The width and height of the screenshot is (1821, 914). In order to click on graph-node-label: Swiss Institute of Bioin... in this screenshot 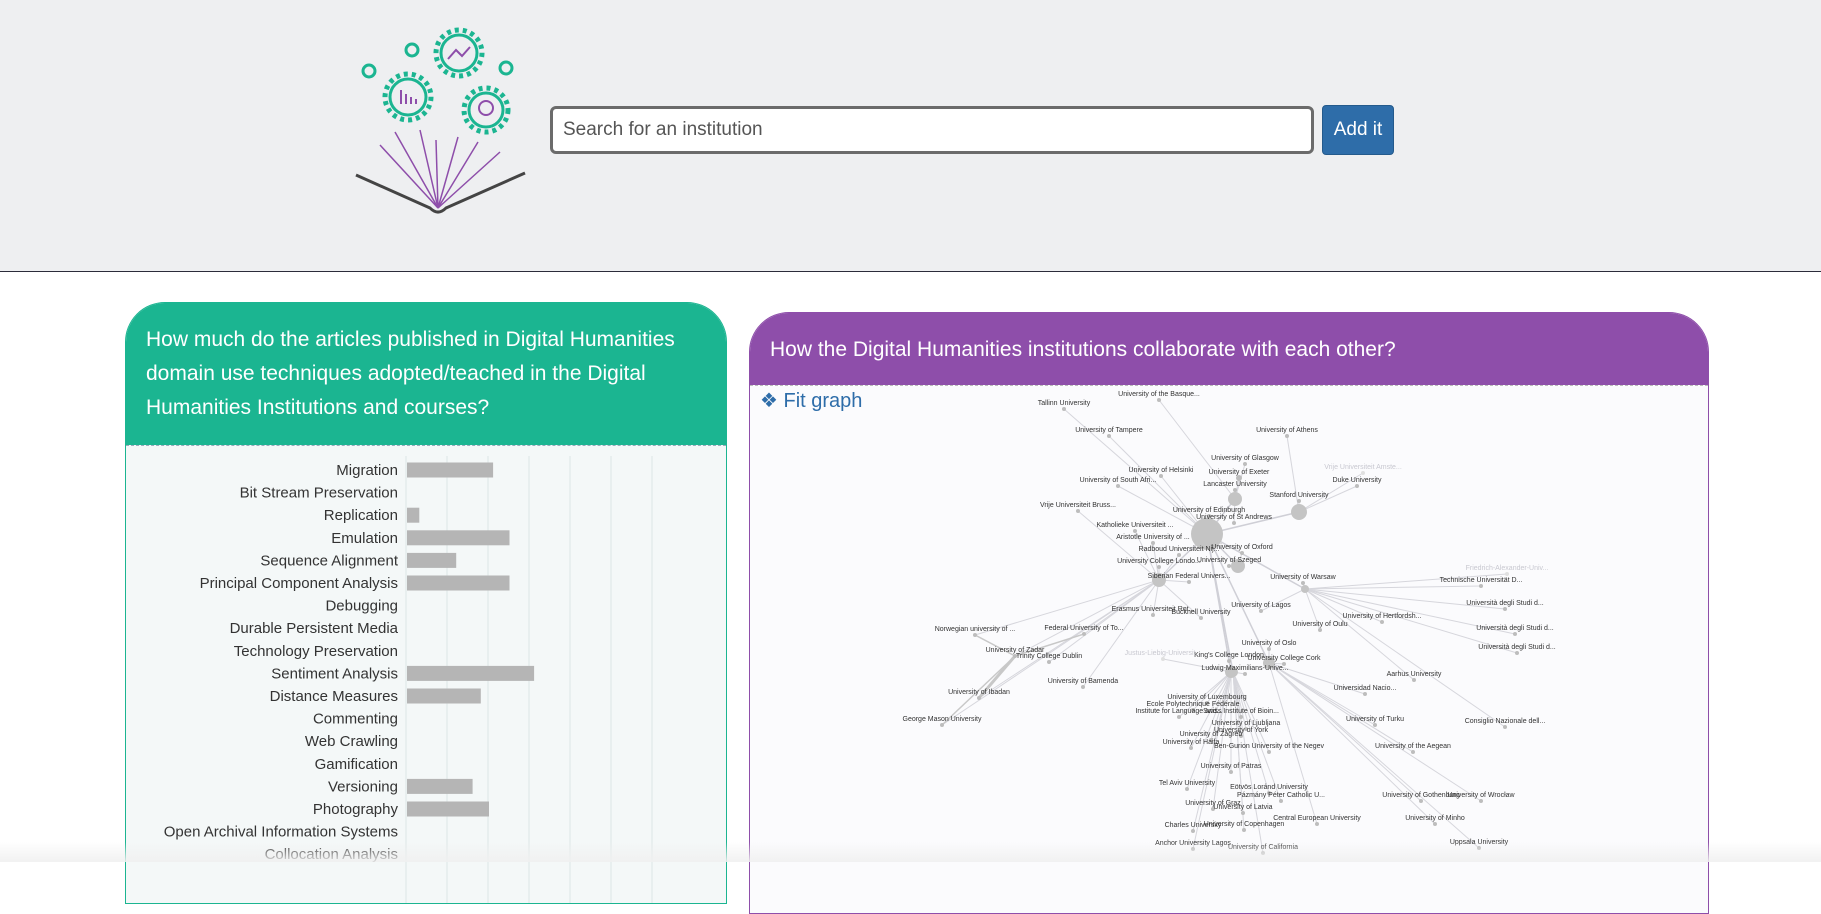, I will do `click(1241, 711)`.